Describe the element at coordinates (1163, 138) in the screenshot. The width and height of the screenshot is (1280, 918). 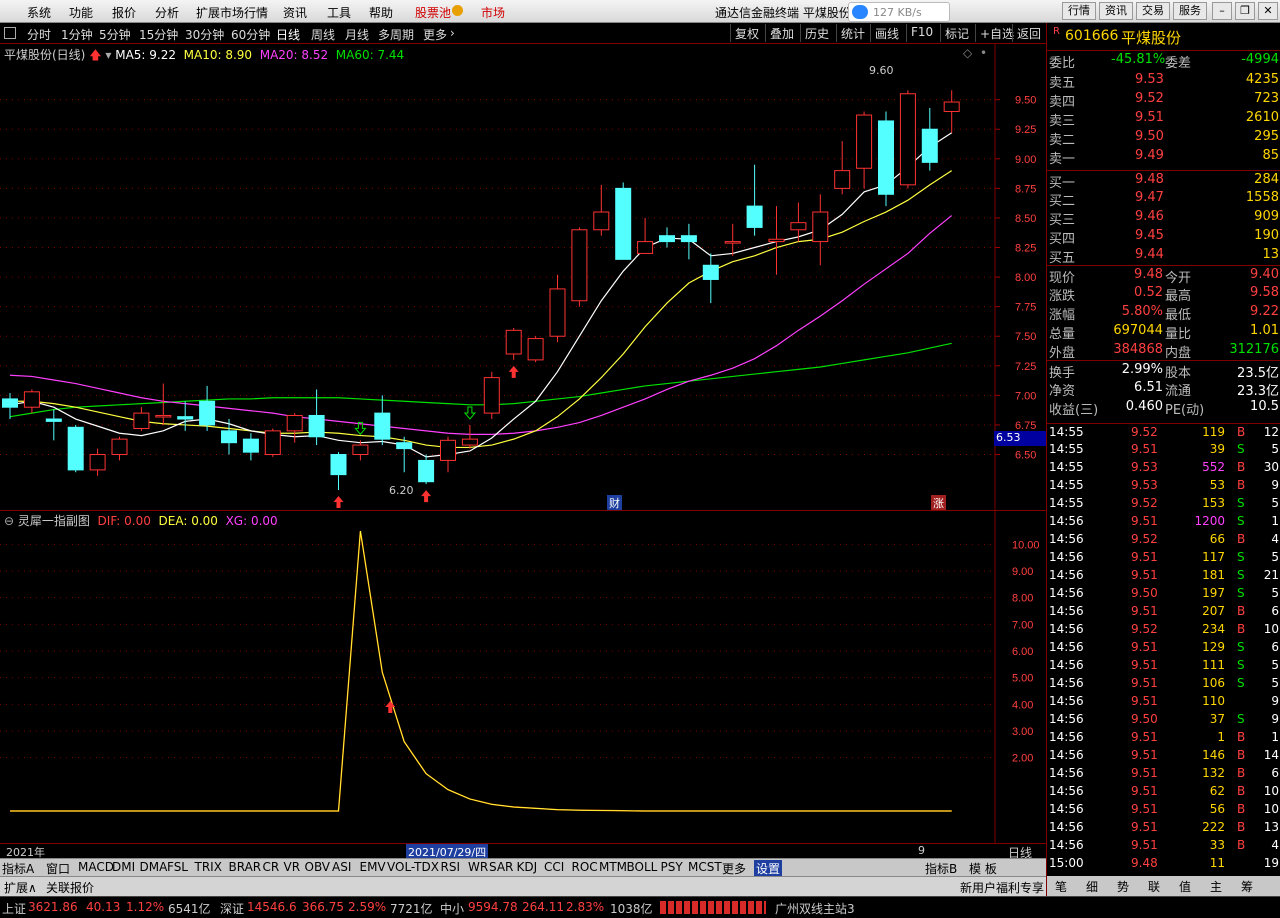
I see `ask-row: 卖二 9.50 295` at that location.